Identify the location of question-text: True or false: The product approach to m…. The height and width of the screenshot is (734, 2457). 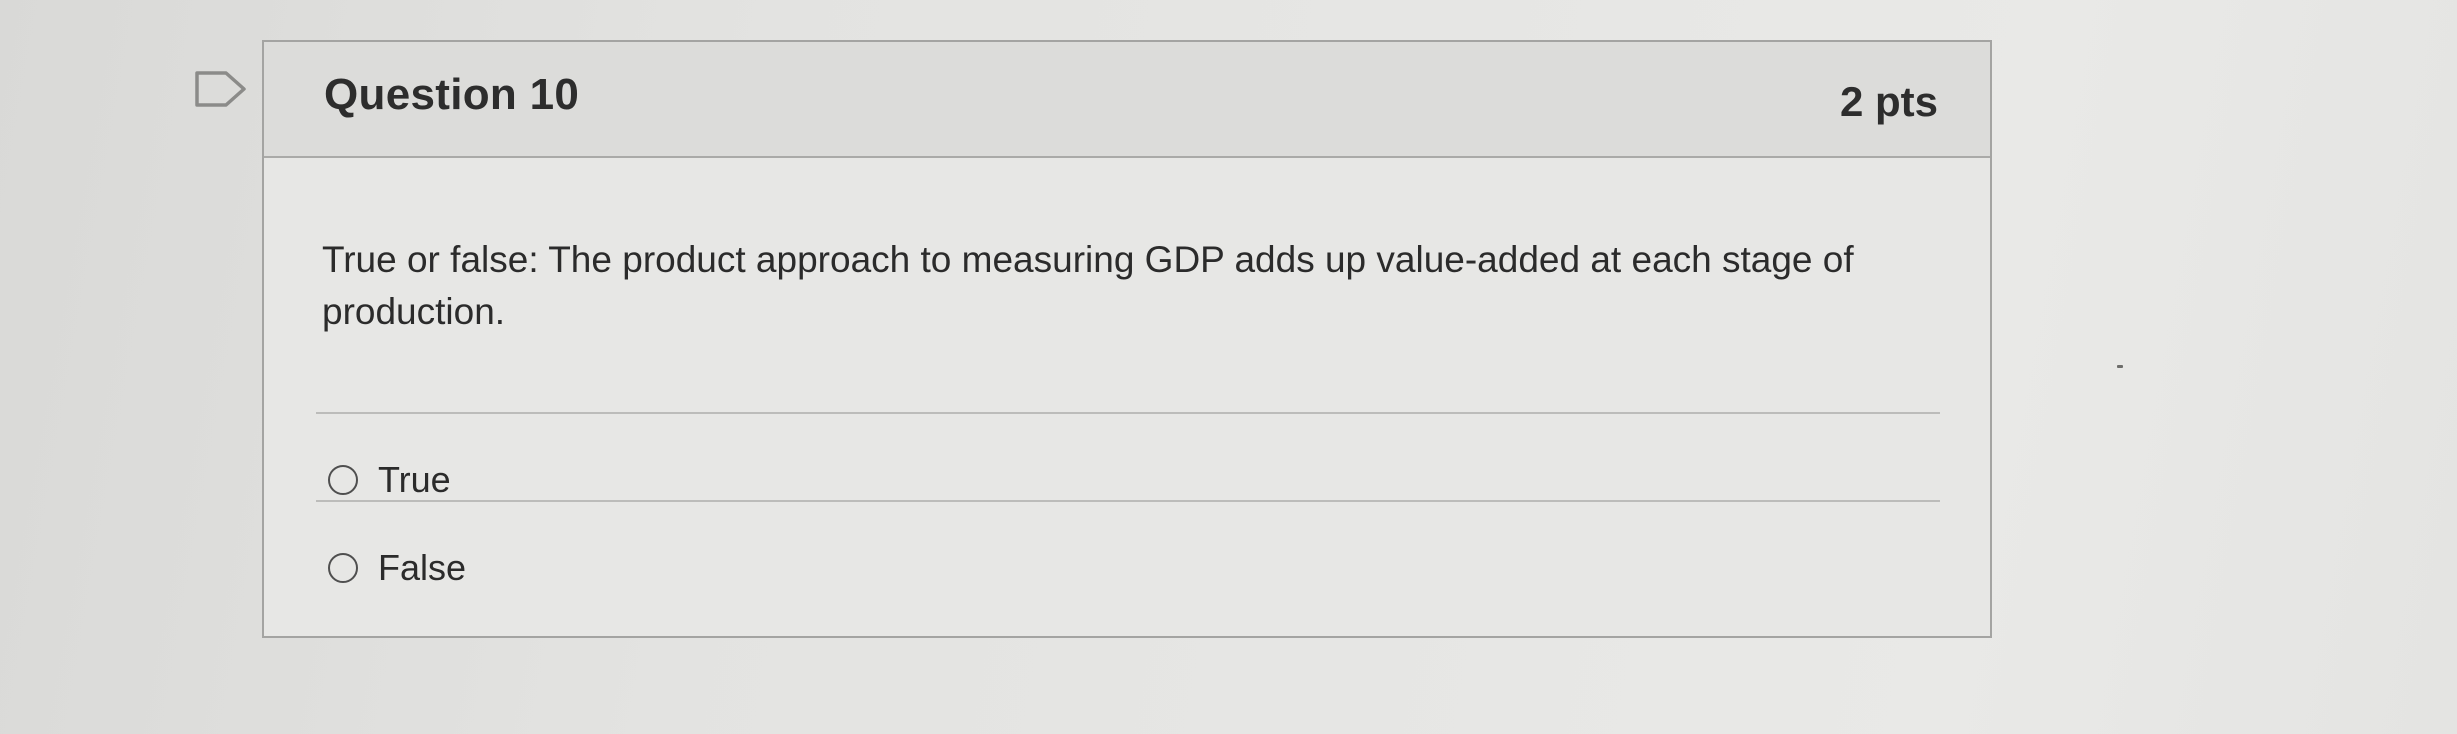
(1088, 285).